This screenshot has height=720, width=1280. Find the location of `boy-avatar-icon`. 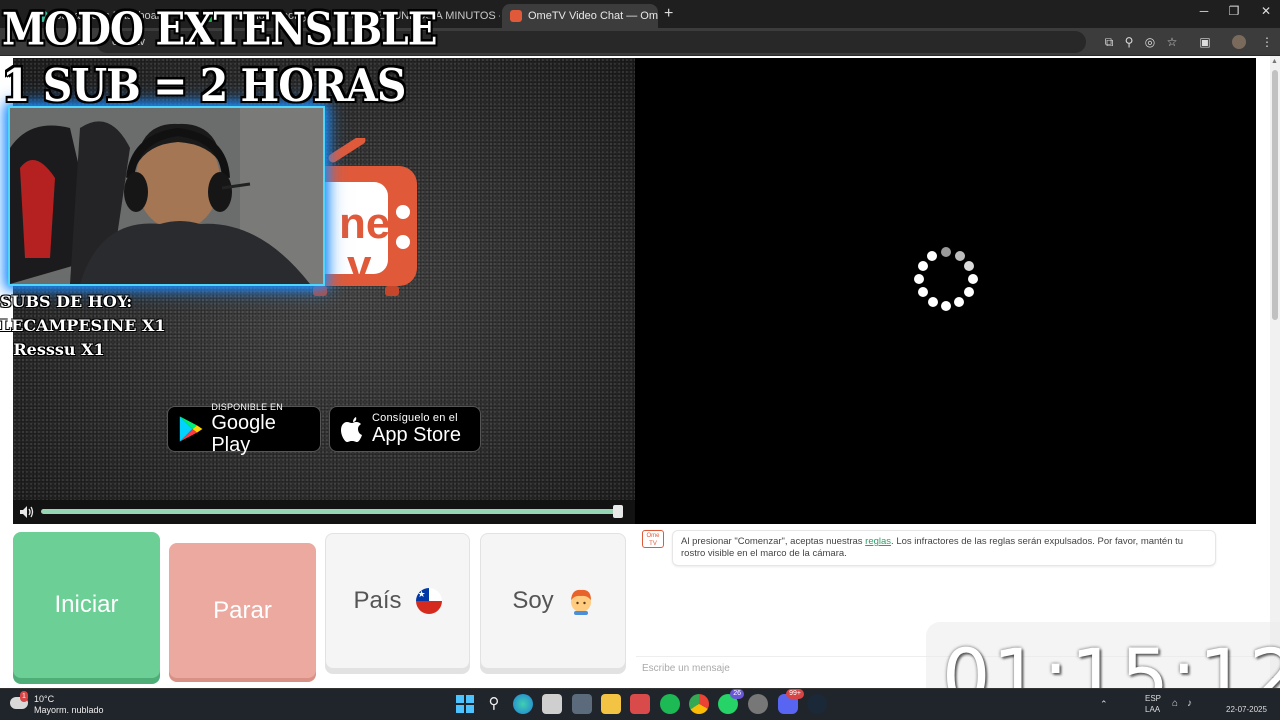

boy-avatar-icon is located at coordinates (580, 602).